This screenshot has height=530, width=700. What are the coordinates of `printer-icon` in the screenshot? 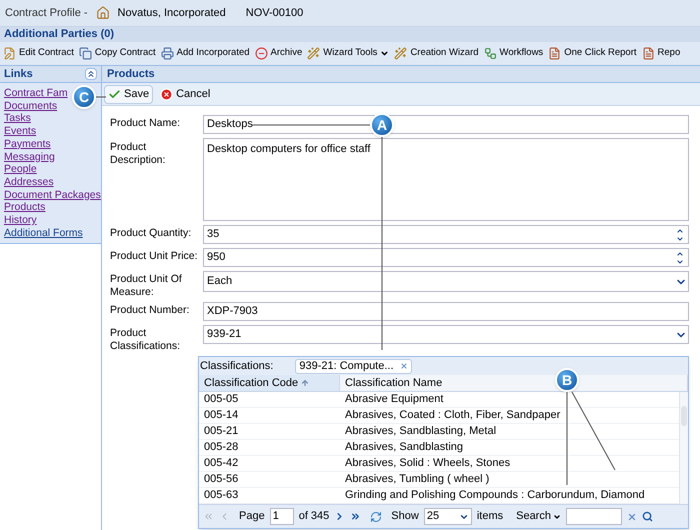 It's located at (167, 53).